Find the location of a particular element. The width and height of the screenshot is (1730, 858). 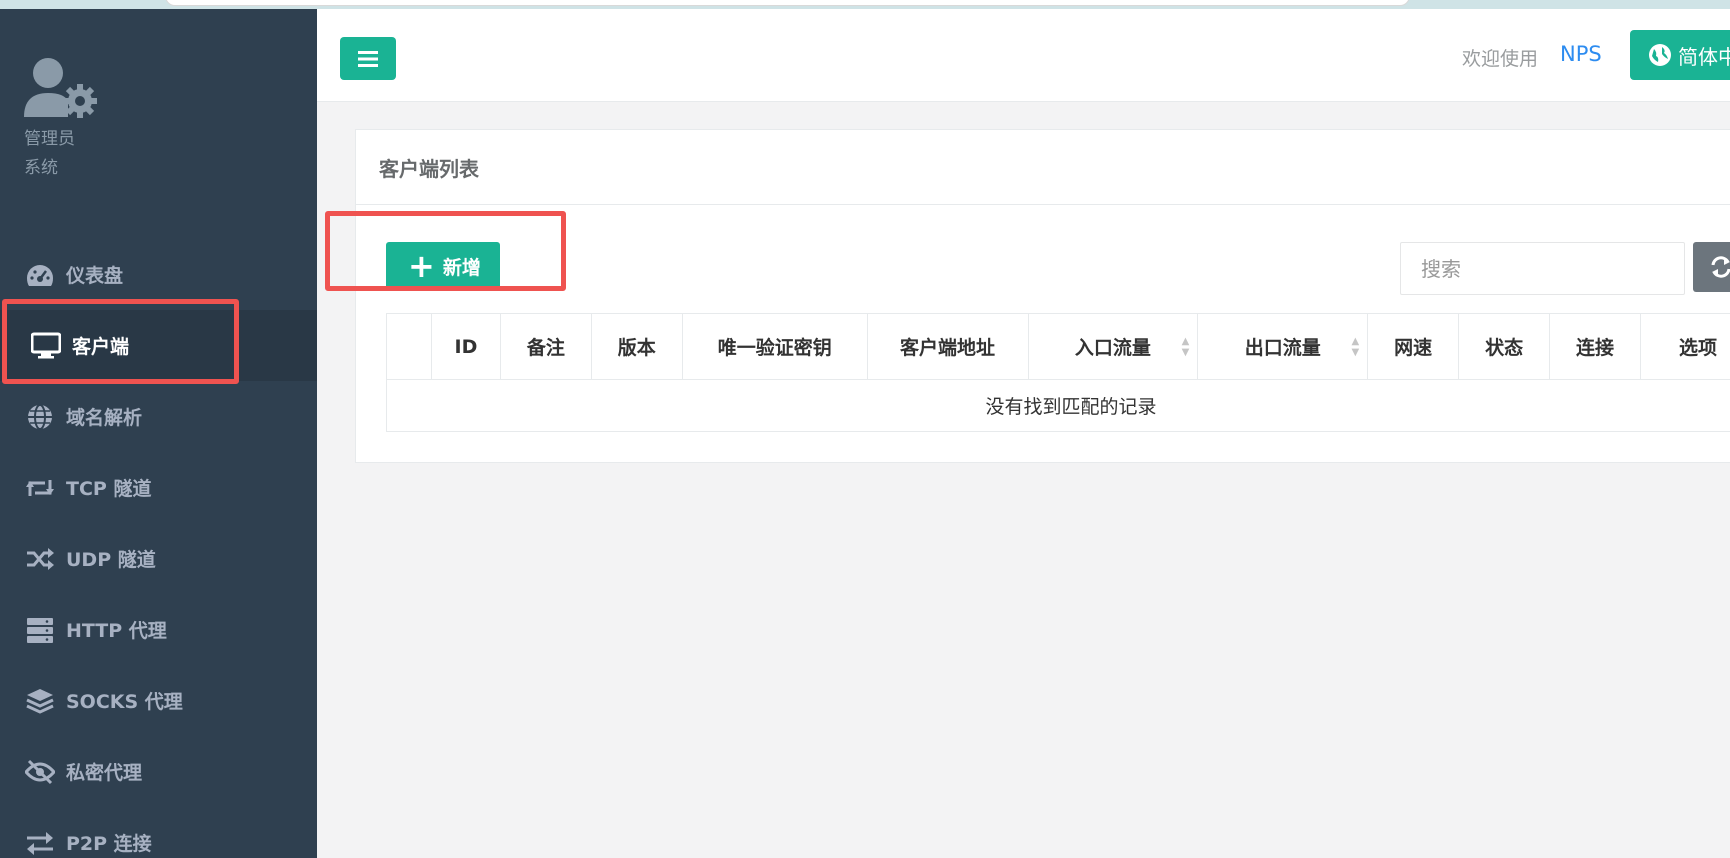

column-header-label: 出口流量 is located at coordinates (1282, 348).